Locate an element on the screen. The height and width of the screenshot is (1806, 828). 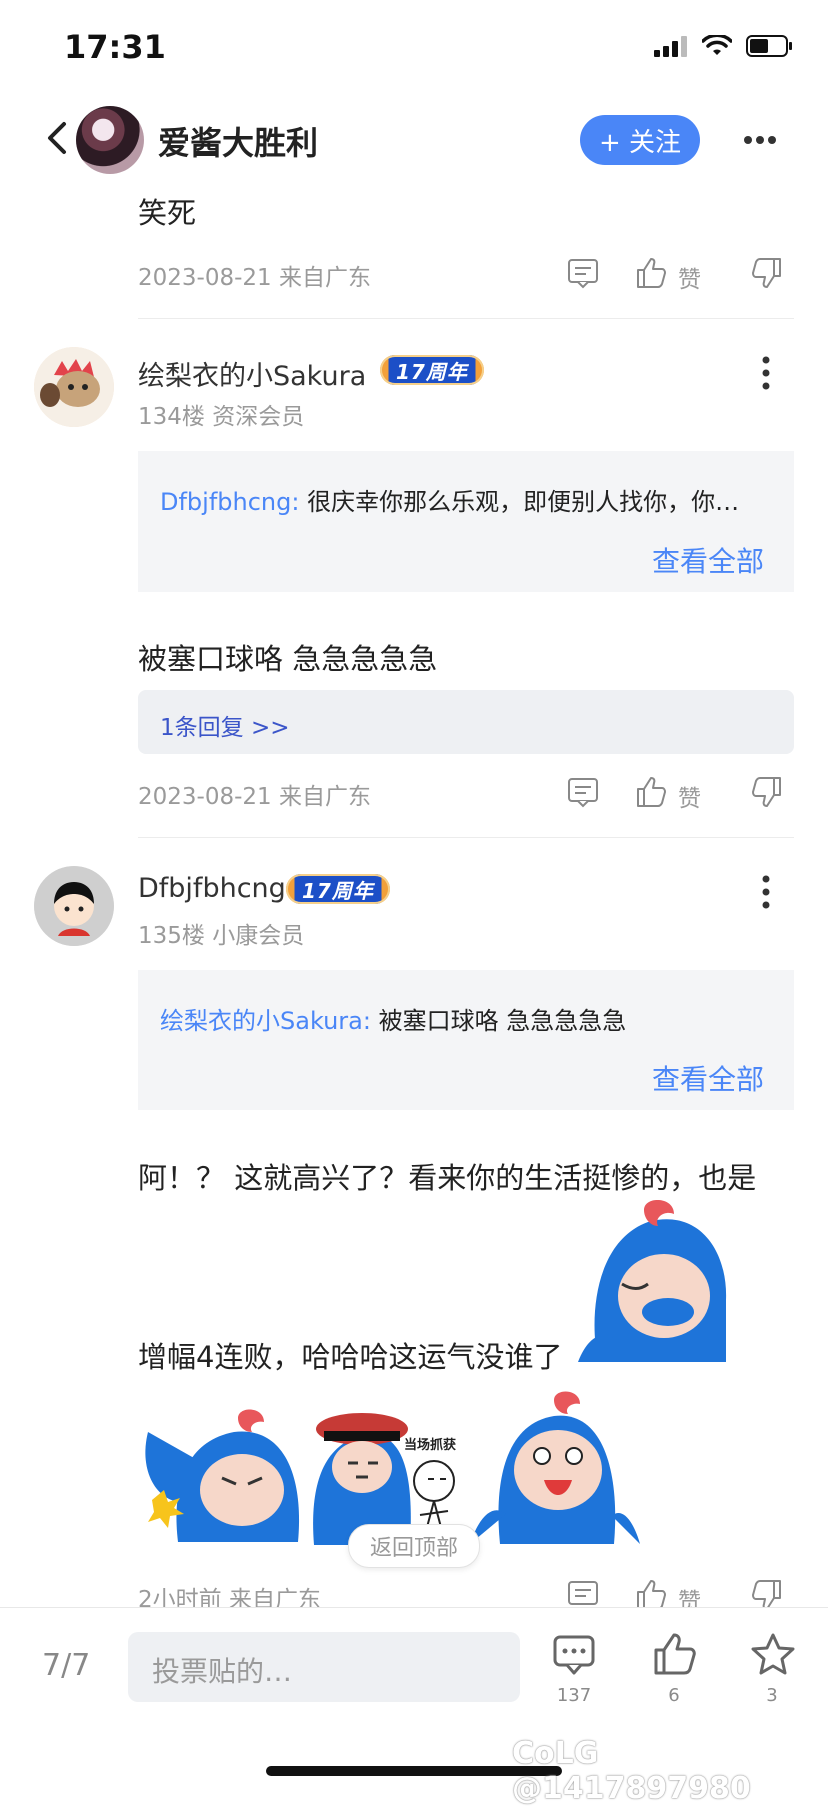
back-icon is located at coordinates (58, 138).